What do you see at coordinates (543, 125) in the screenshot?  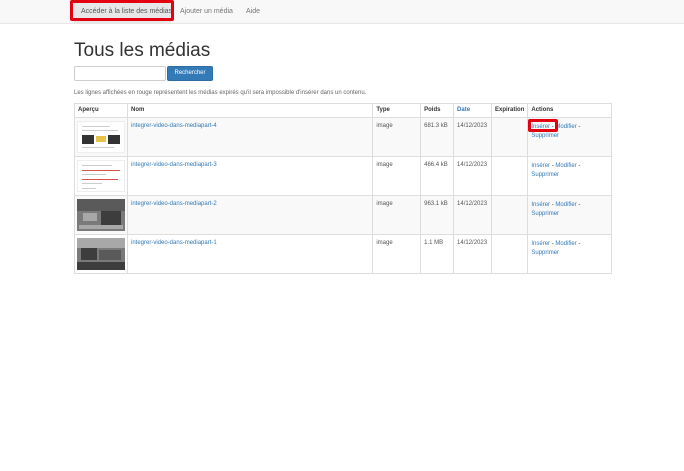 I see `insert-highlight-box` at bounding box center [543, 125].